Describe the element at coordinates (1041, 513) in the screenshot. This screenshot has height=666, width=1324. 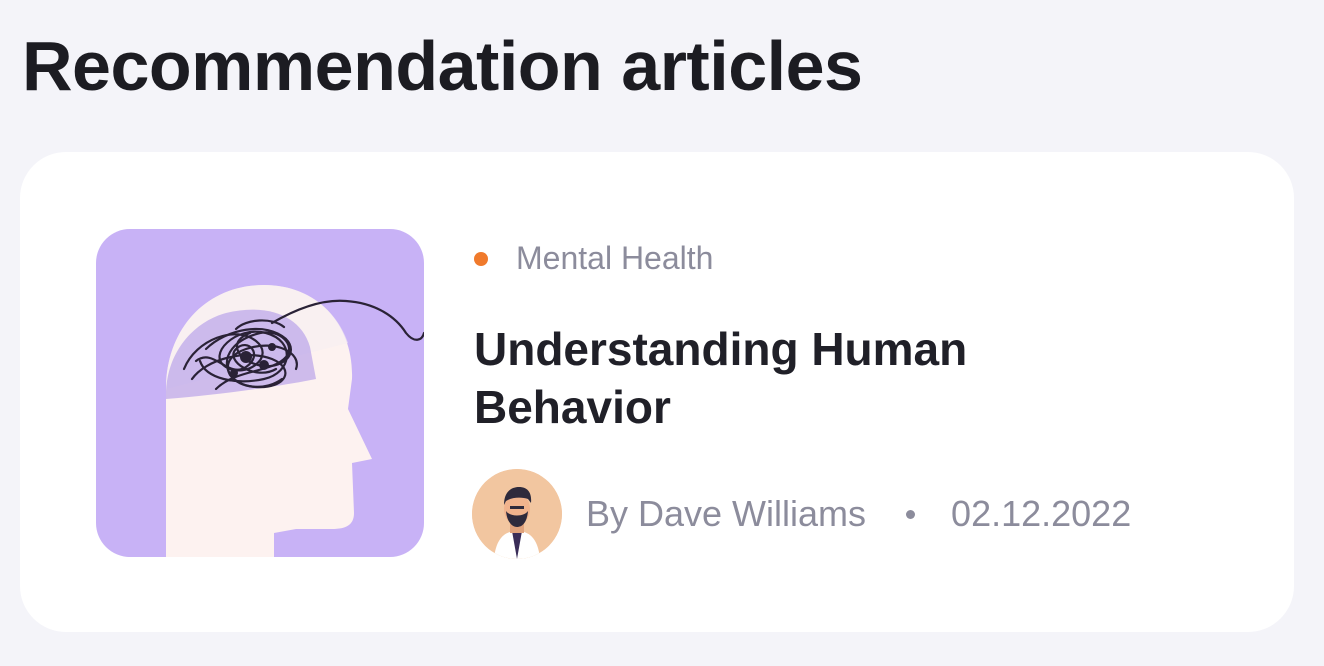
I see `article-date: 02.12.2022` at that location.